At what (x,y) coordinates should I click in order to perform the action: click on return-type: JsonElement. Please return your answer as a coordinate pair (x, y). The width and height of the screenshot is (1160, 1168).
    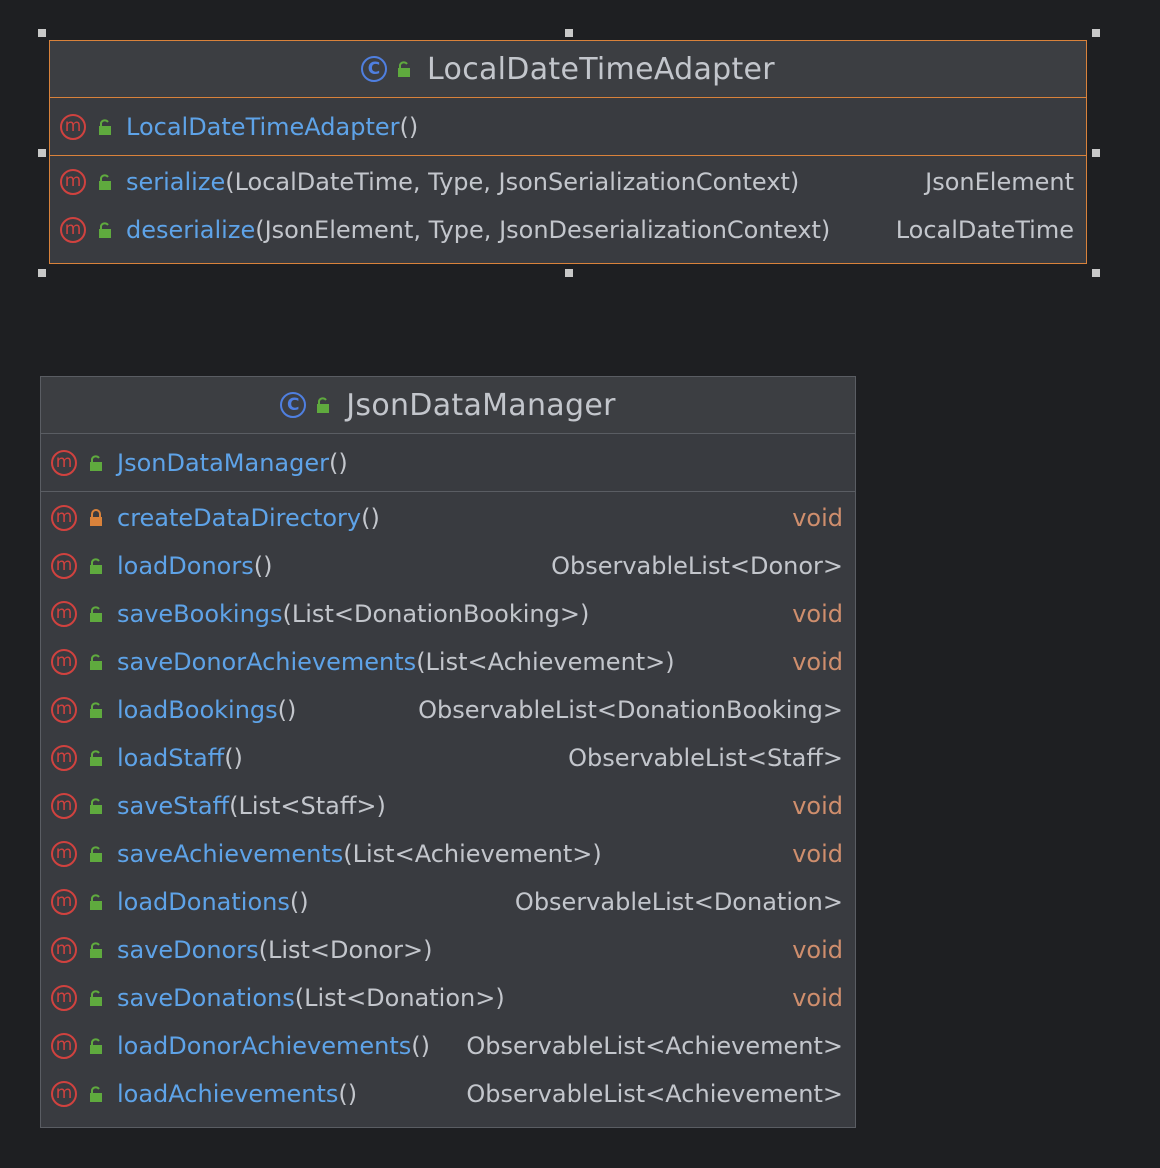
    Looking at the image, I should click on (999, 182).